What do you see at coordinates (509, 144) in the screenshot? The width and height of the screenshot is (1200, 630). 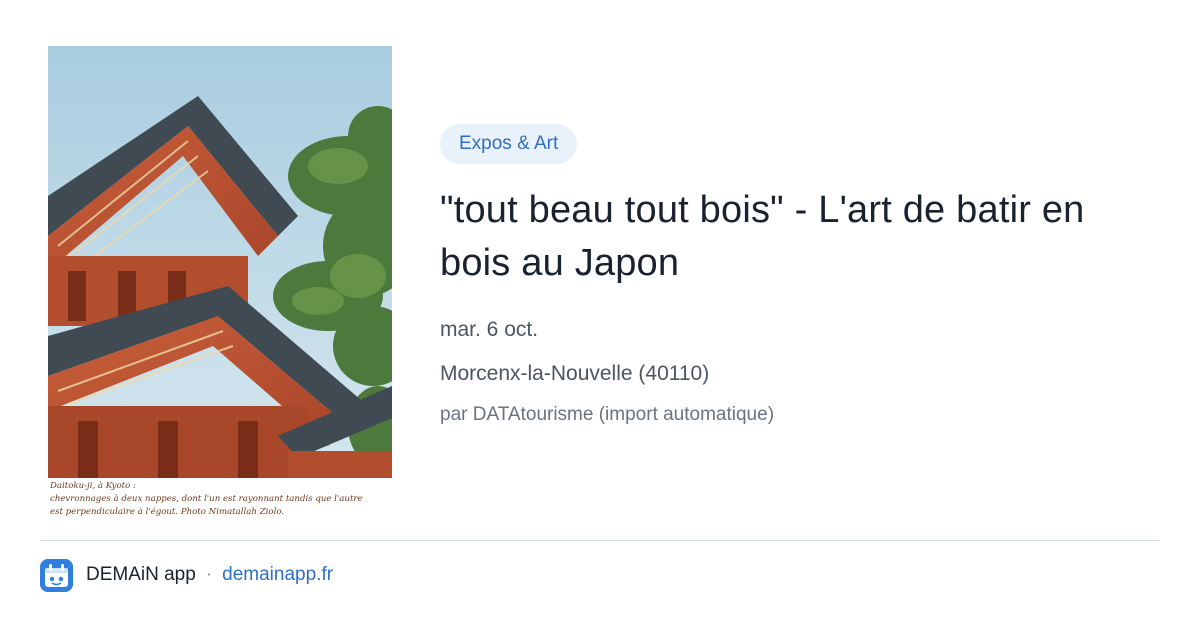 I see `category-tag: Expos & Art` at bounding box center [509, 144].